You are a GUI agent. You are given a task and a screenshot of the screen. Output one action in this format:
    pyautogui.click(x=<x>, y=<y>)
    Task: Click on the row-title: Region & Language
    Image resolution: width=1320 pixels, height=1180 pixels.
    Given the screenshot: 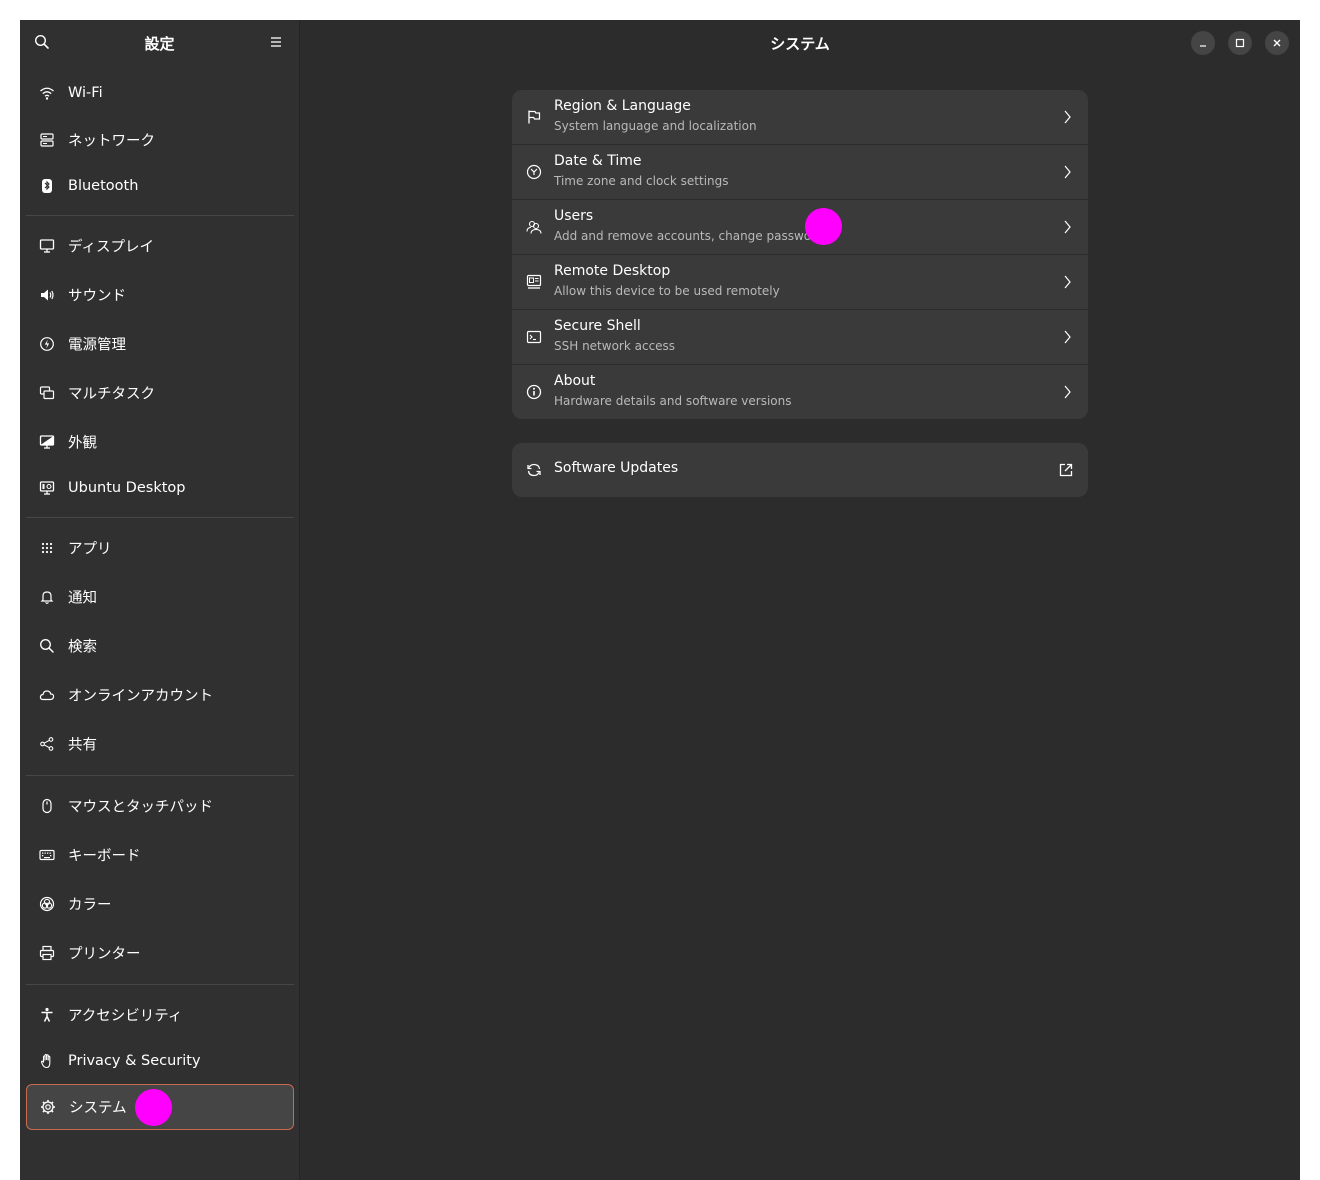 What is the action you would take?
    pyautogui.click(x=622, y=106)
    